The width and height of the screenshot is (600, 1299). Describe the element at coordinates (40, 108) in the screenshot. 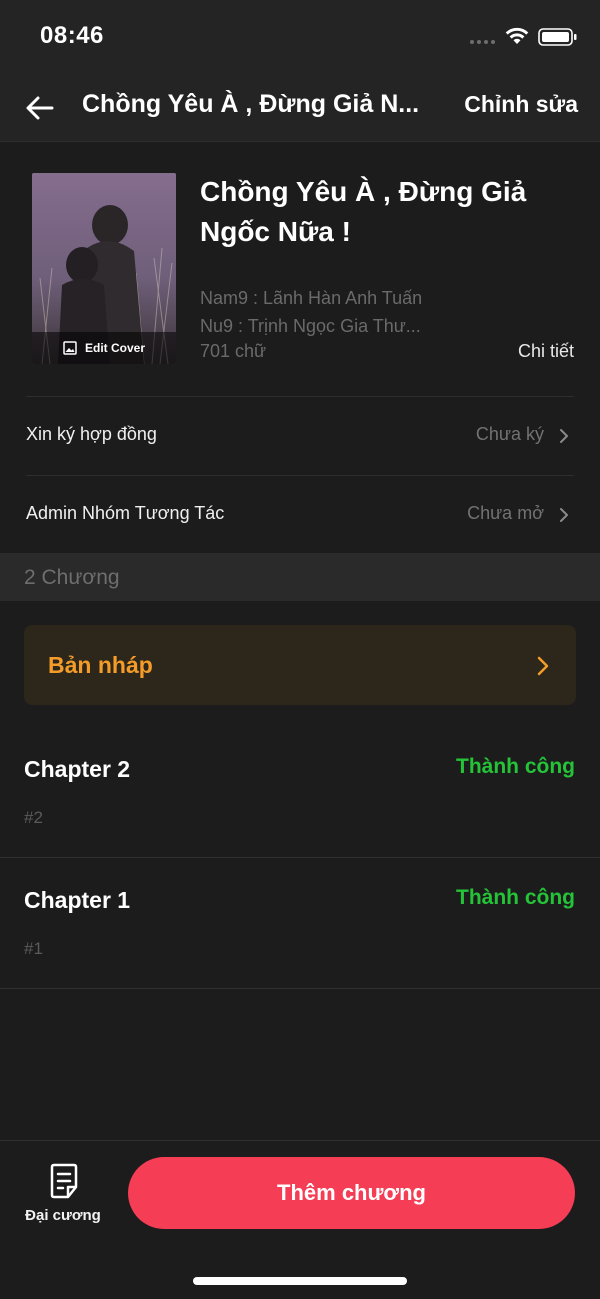

I see `back-arrow-icon` at that location.